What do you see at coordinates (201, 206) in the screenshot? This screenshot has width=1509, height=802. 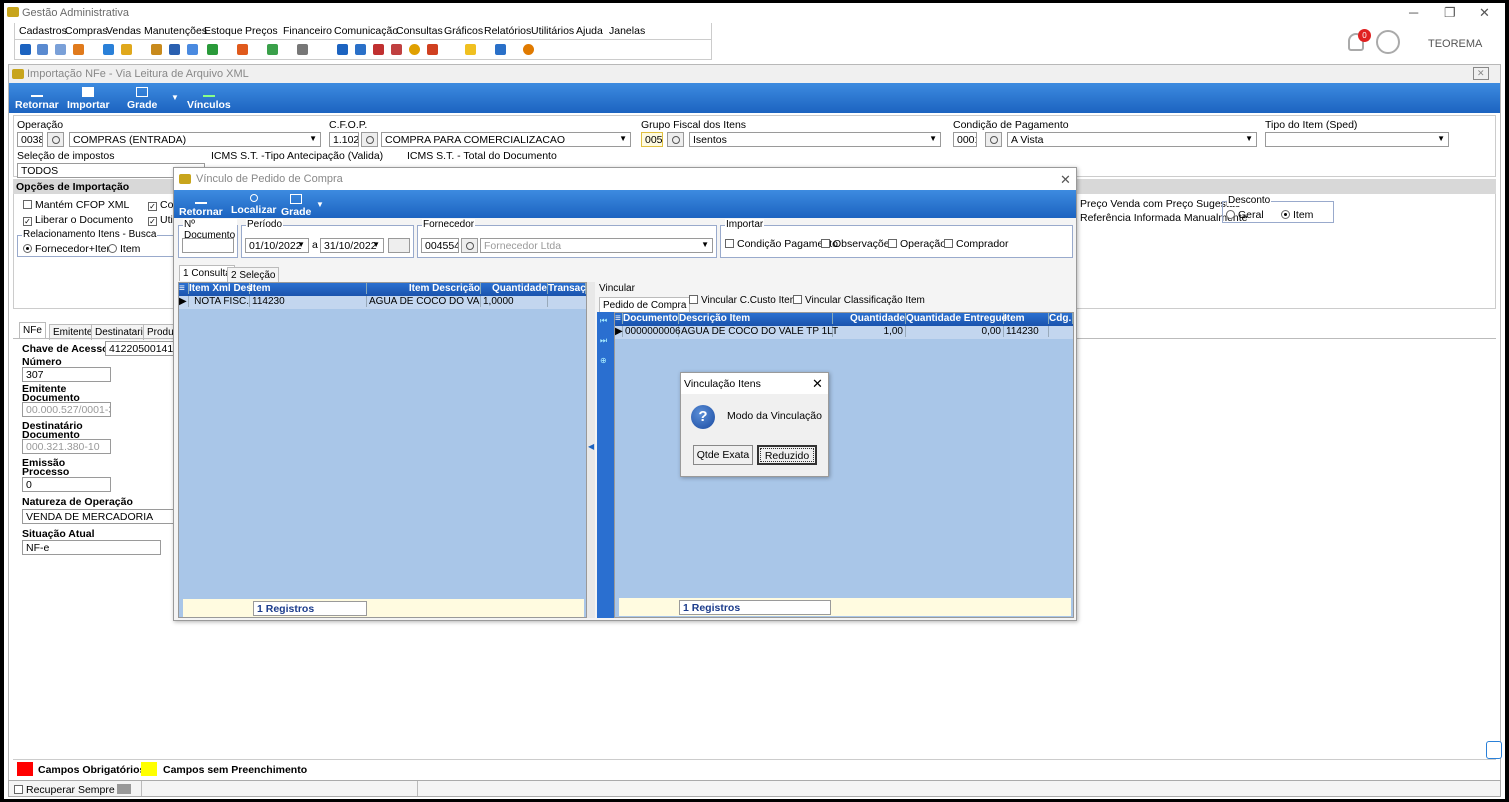 I see `vinculo-retornar-button: Retornar` at bounding box center [201, 206].